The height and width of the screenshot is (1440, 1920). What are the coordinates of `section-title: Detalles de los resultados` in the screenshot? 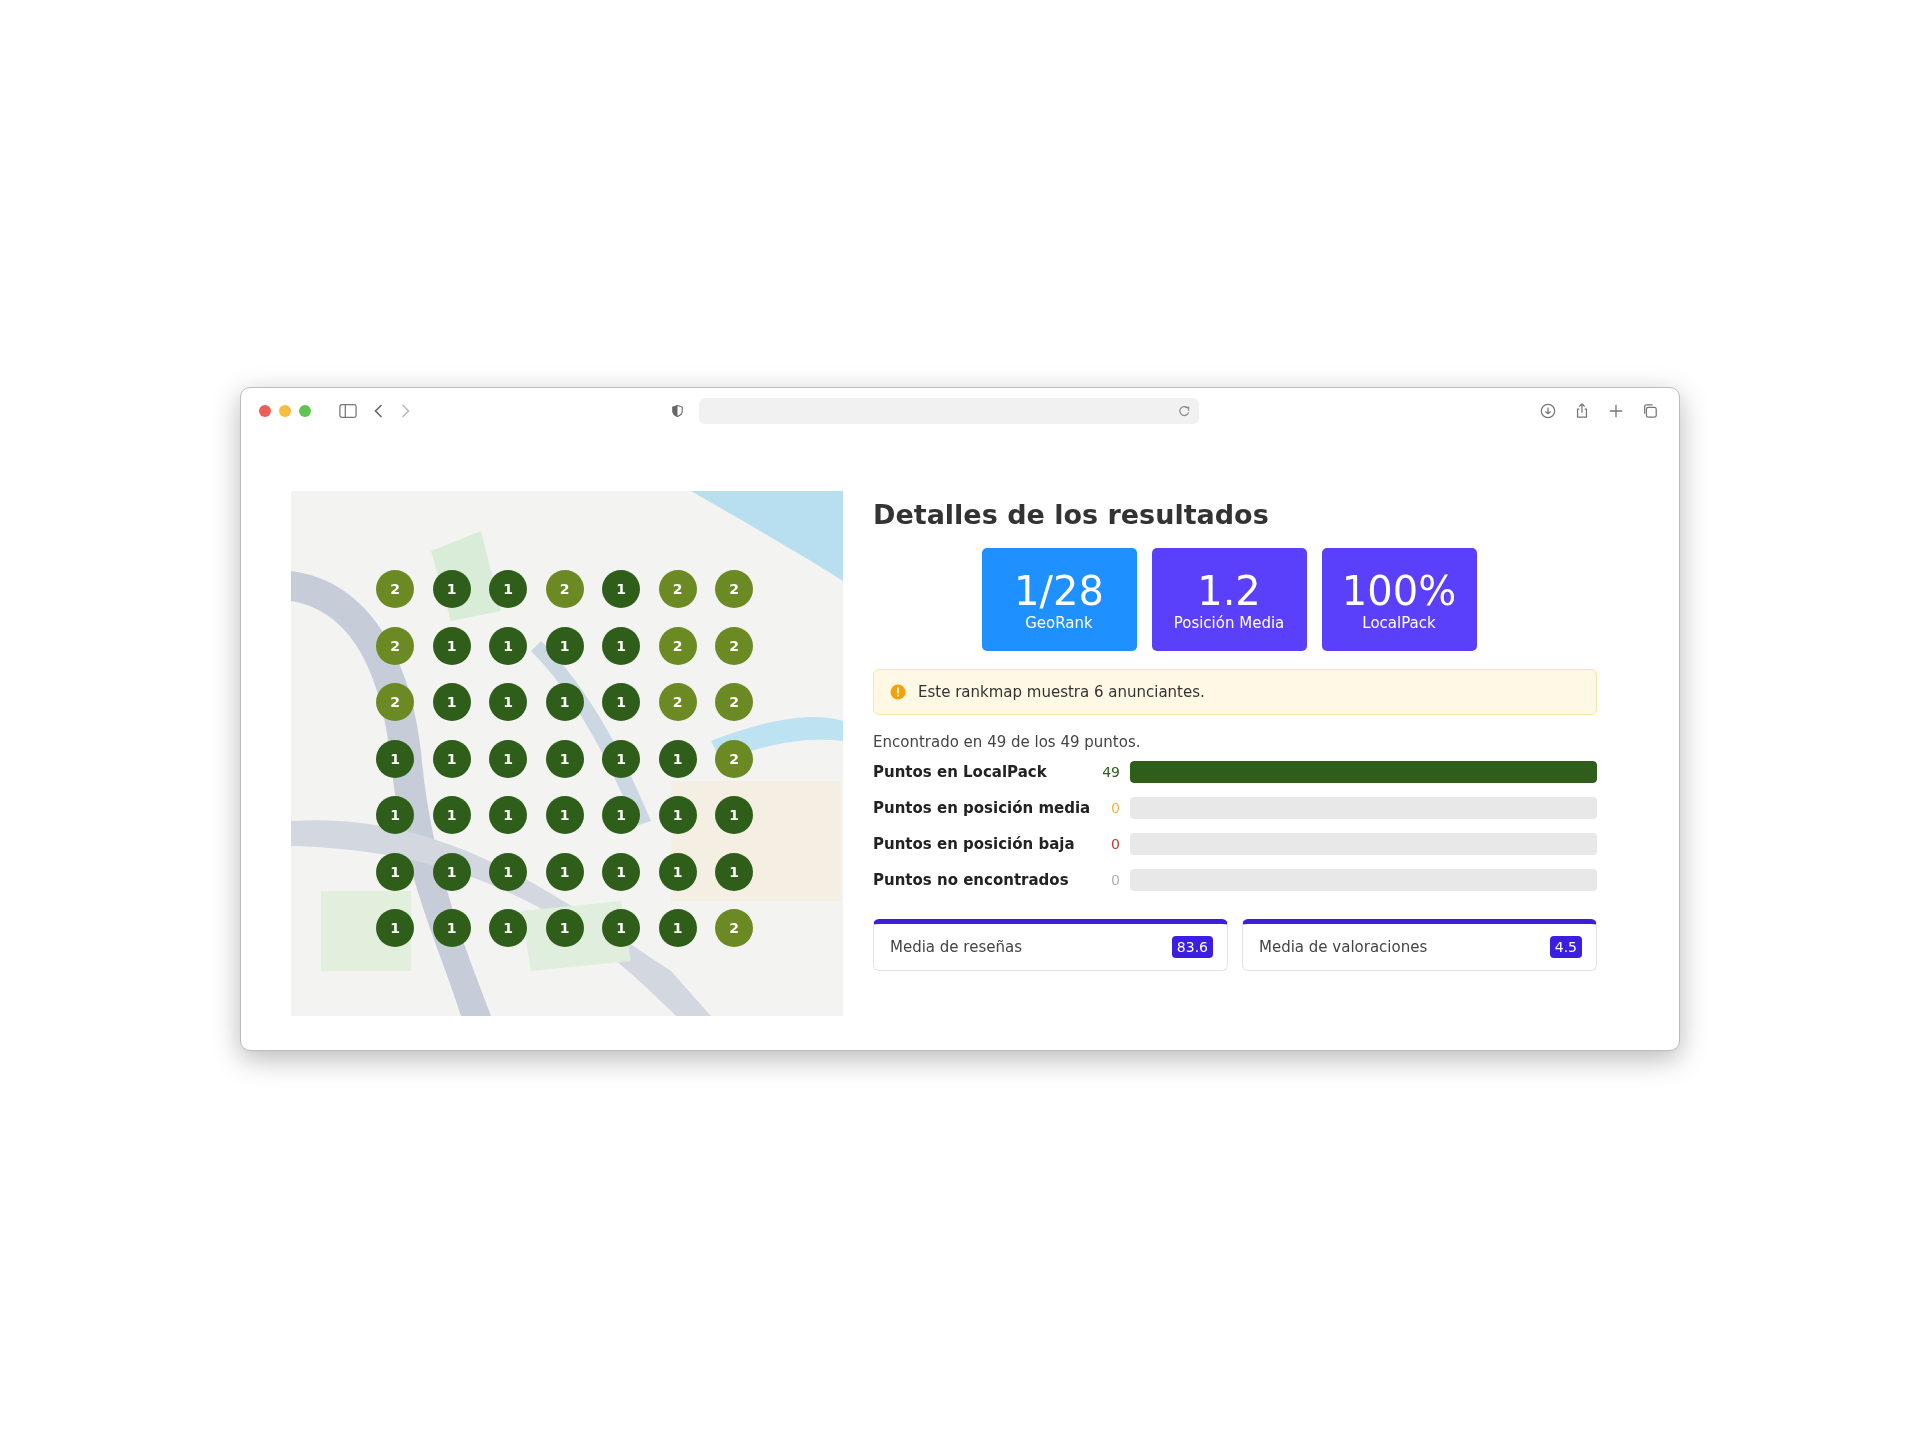 It's located at (1071, 514).